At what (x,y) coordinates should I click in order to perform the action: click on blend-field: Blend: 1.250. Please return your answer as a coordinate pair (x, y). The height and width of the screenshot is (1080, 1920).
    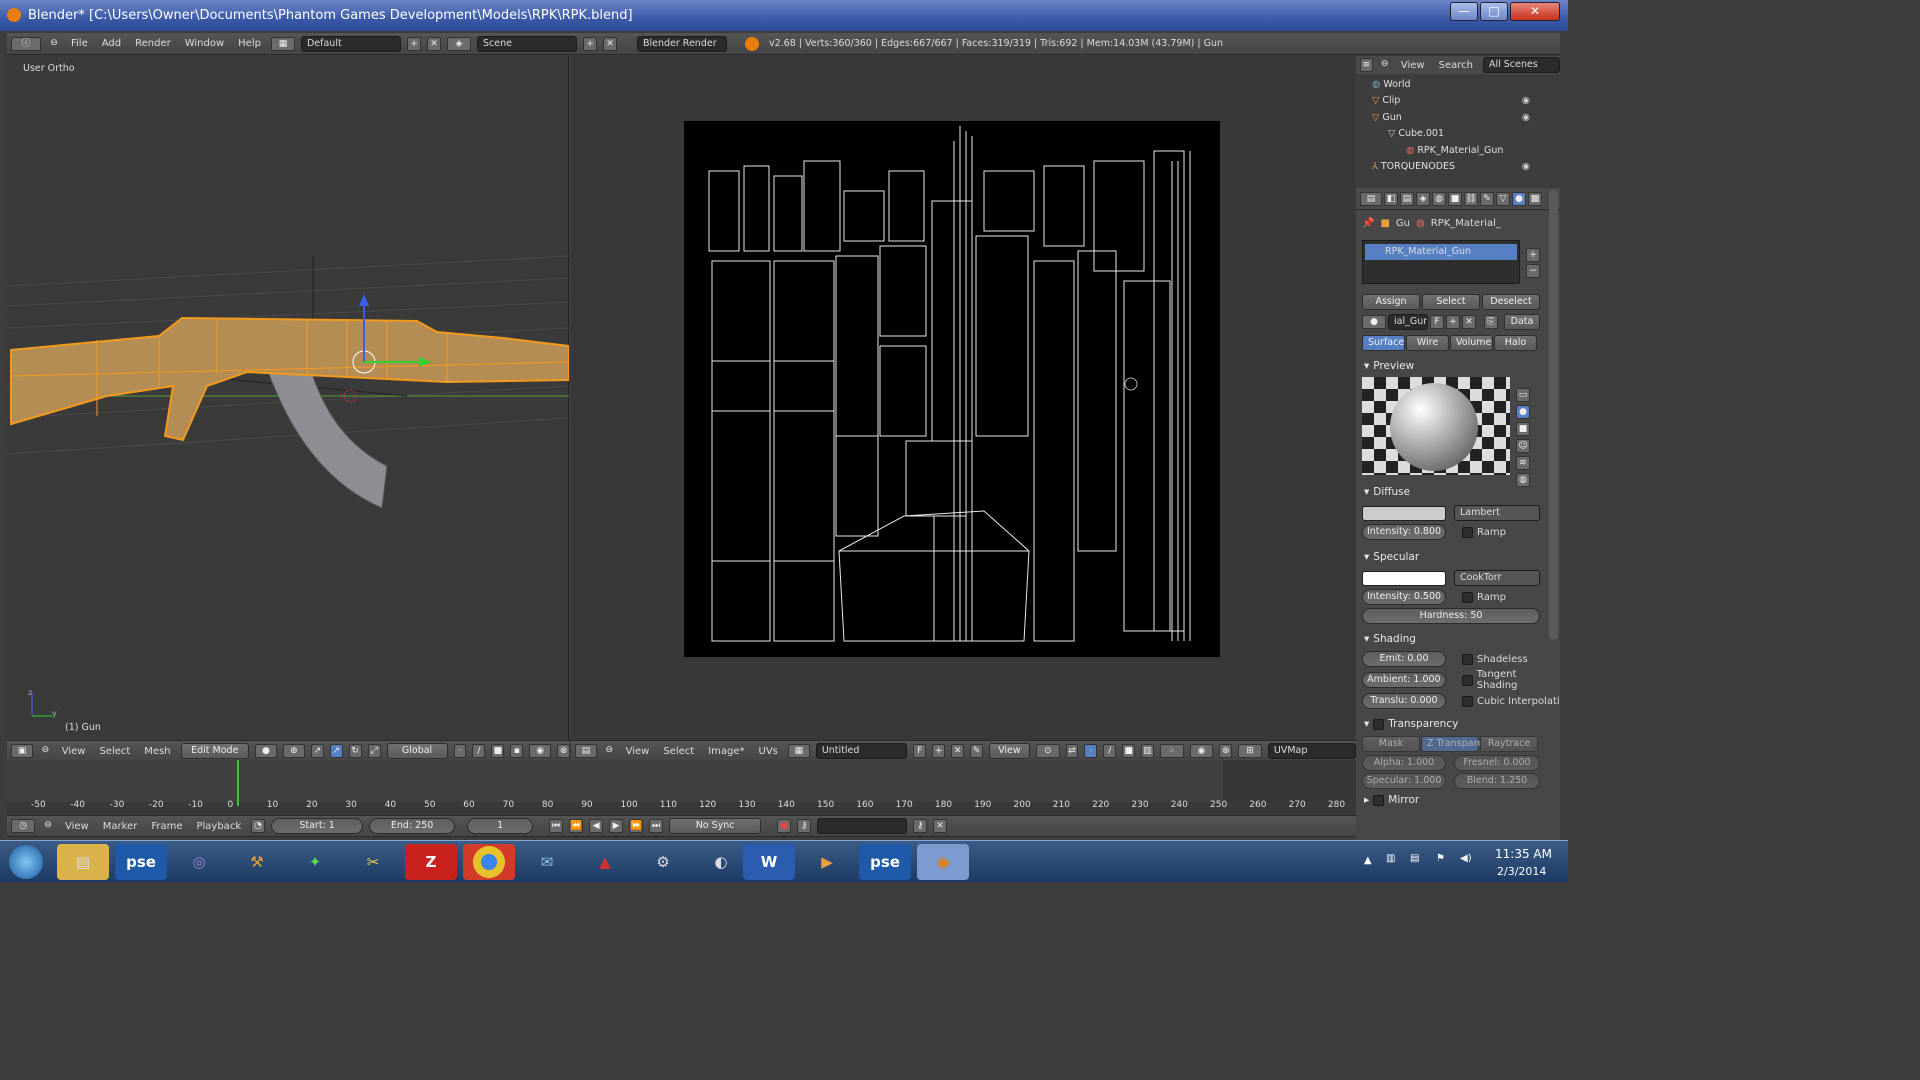
    Looking at the image, I should click on (1497, 781).